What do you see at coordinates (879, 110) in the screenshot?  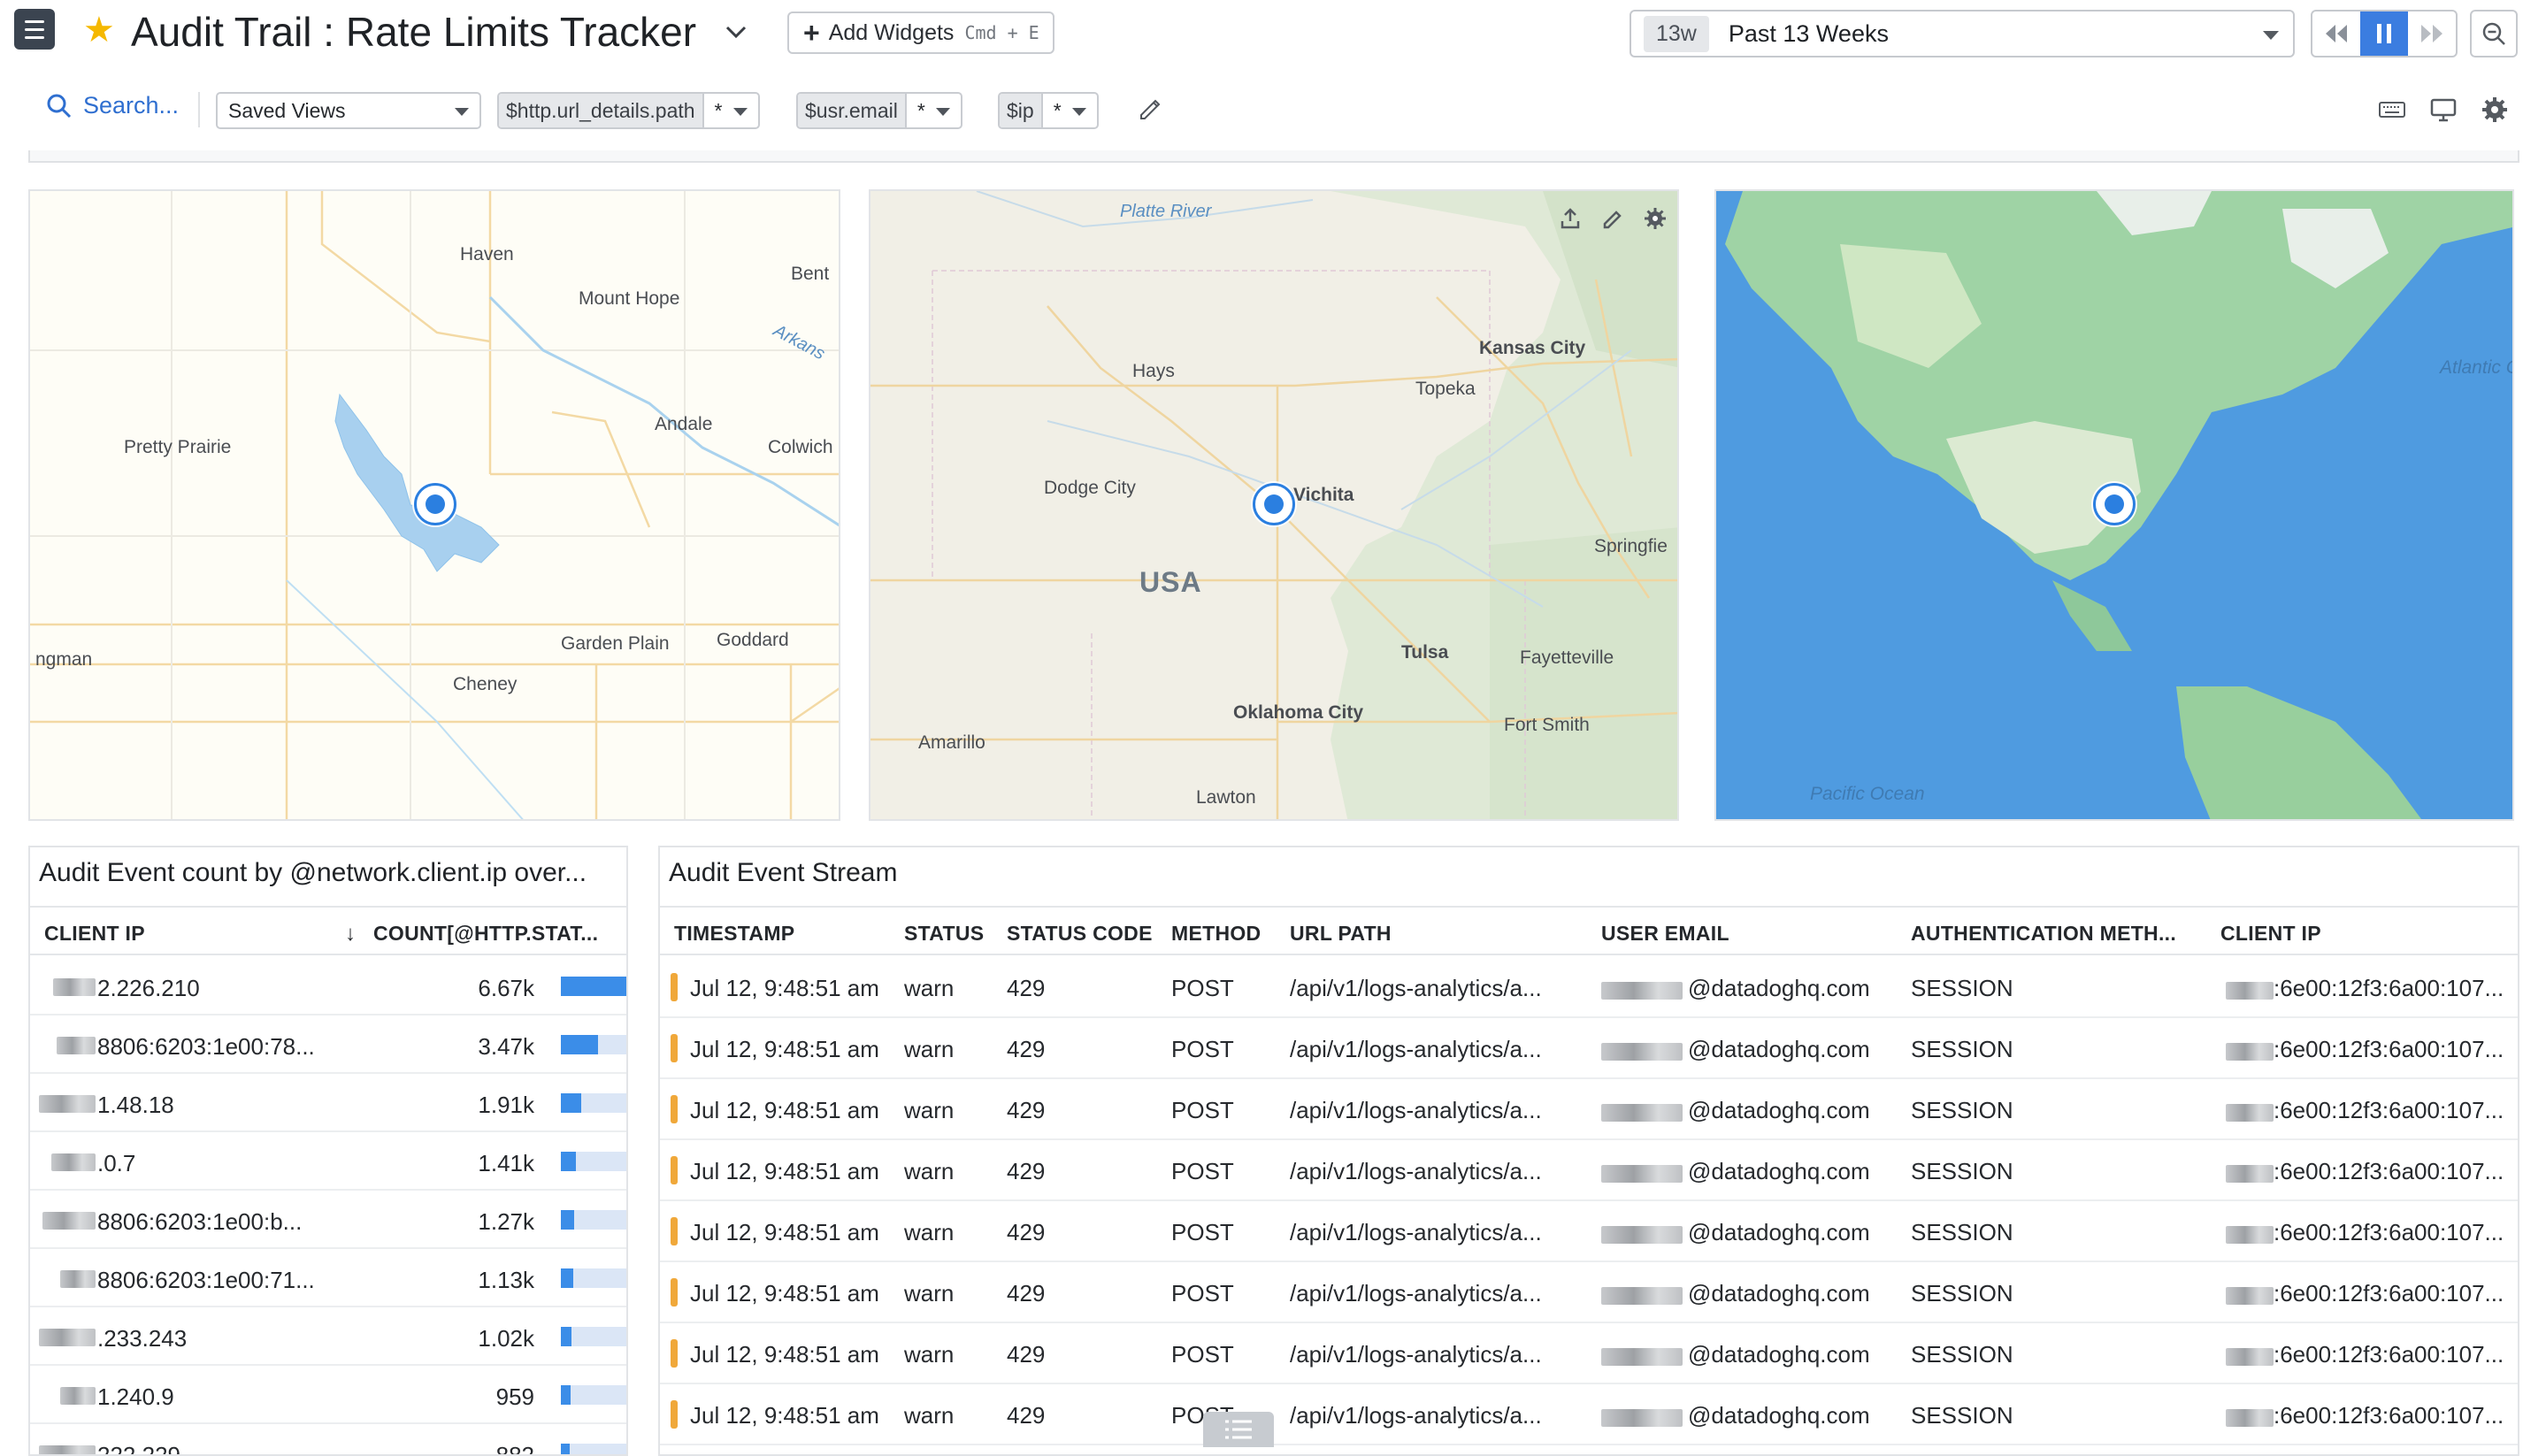 I see `template-variable-user-email: $usr.email *` at bounding box center [879, 110].